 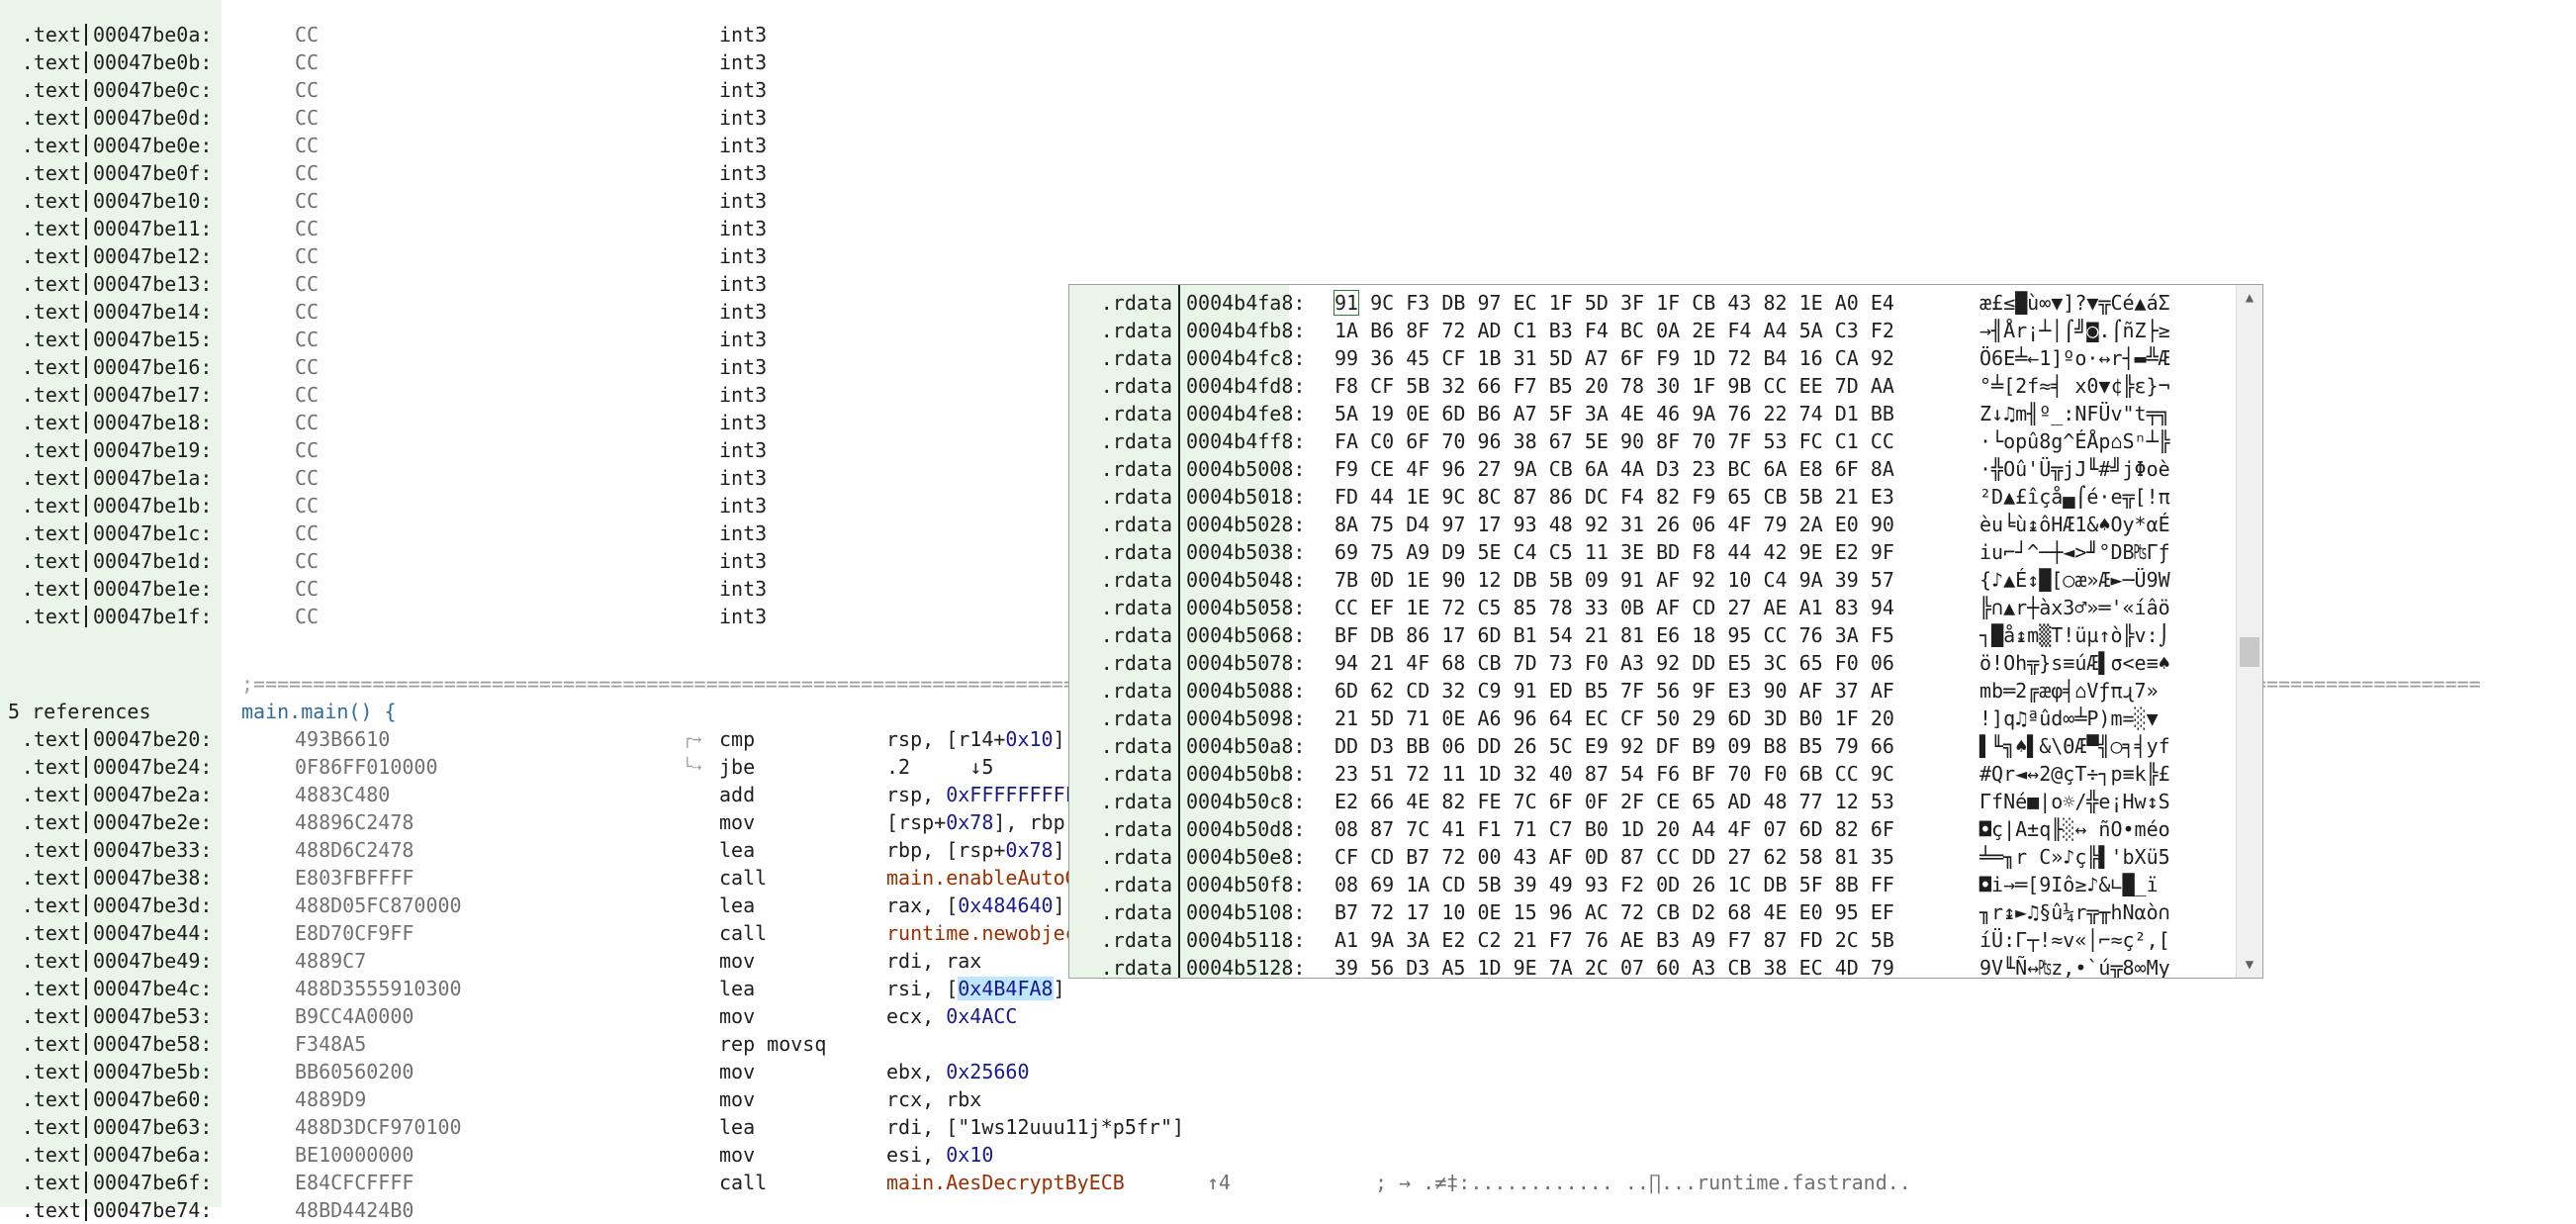 What do you see at coordinates (152, 173) in the screenshot?
I see `address: 00047be0f:` at bounding box center [152, 173].